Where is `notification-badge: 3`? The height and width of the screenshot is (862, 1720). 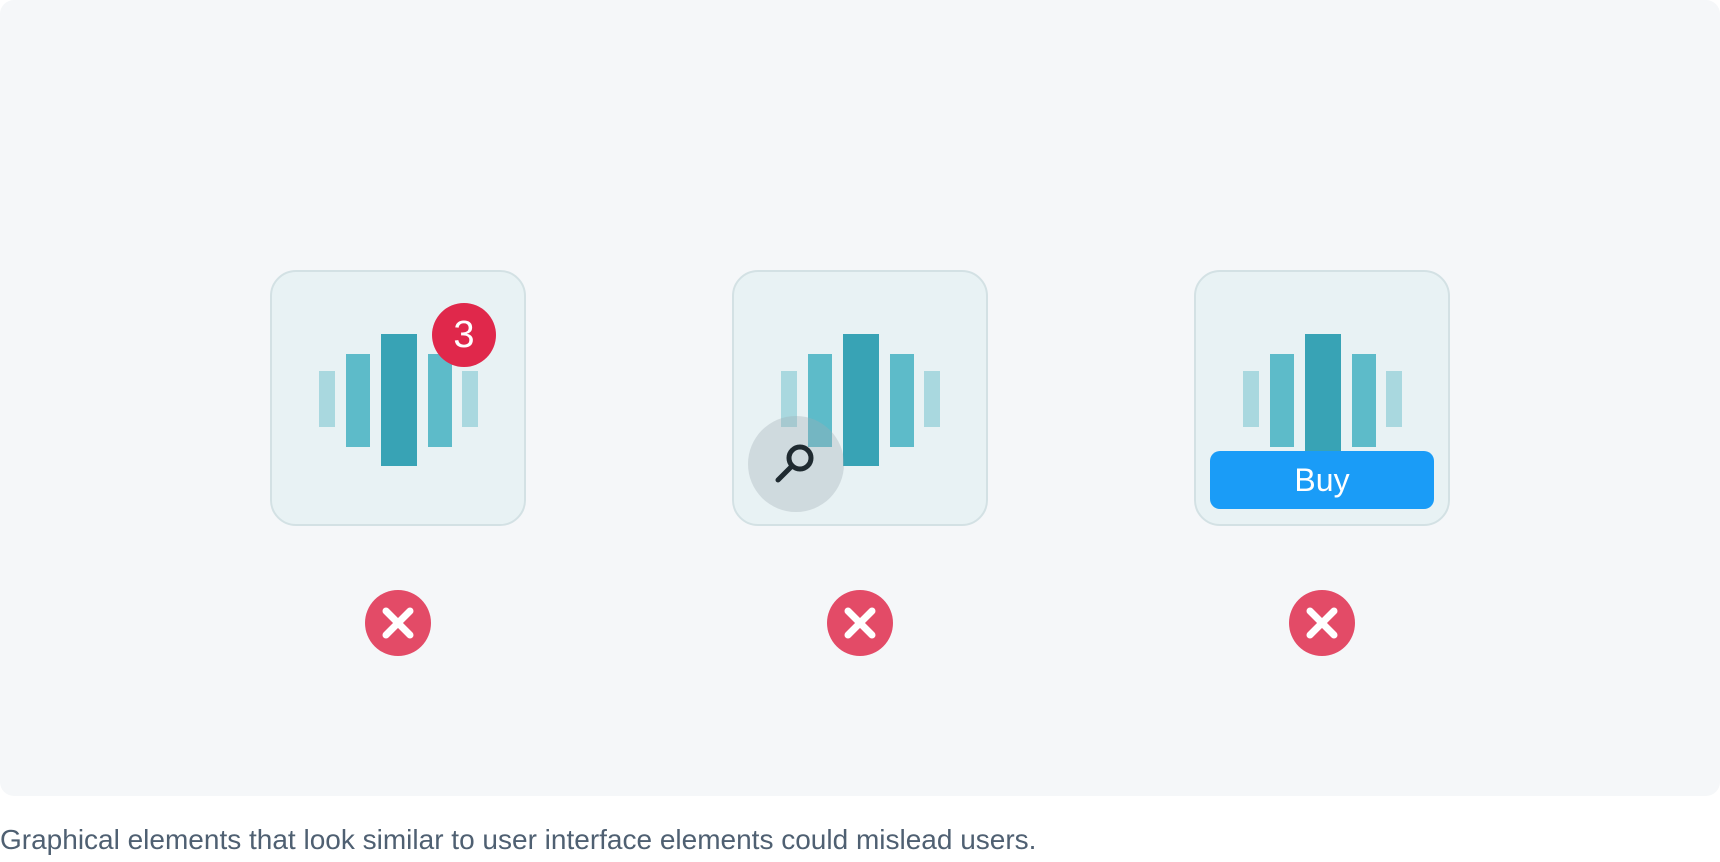 notification-badge: 3 is located at coordinates (464, 335).